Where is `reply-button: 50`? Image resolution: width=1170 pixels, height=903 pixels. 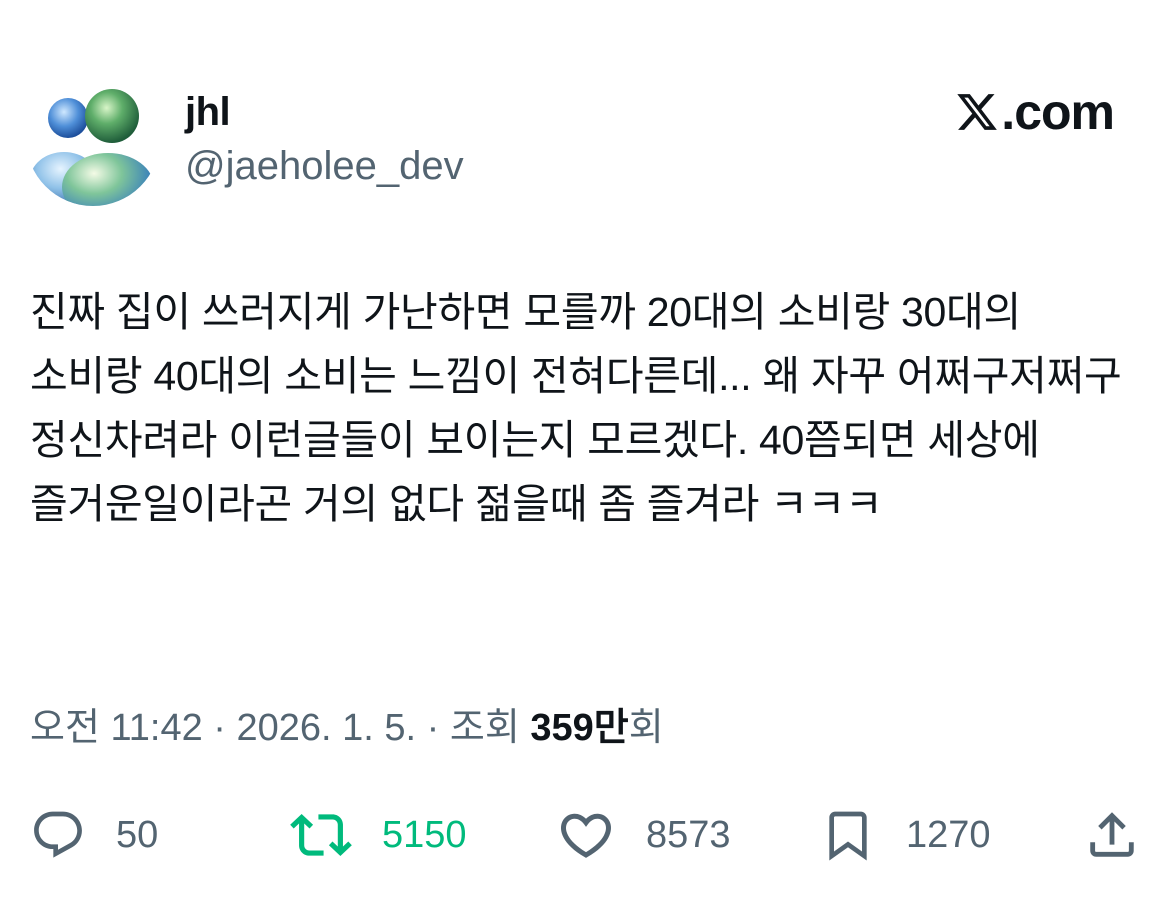
reply-button: 50 is located at coordinates (94, 835).